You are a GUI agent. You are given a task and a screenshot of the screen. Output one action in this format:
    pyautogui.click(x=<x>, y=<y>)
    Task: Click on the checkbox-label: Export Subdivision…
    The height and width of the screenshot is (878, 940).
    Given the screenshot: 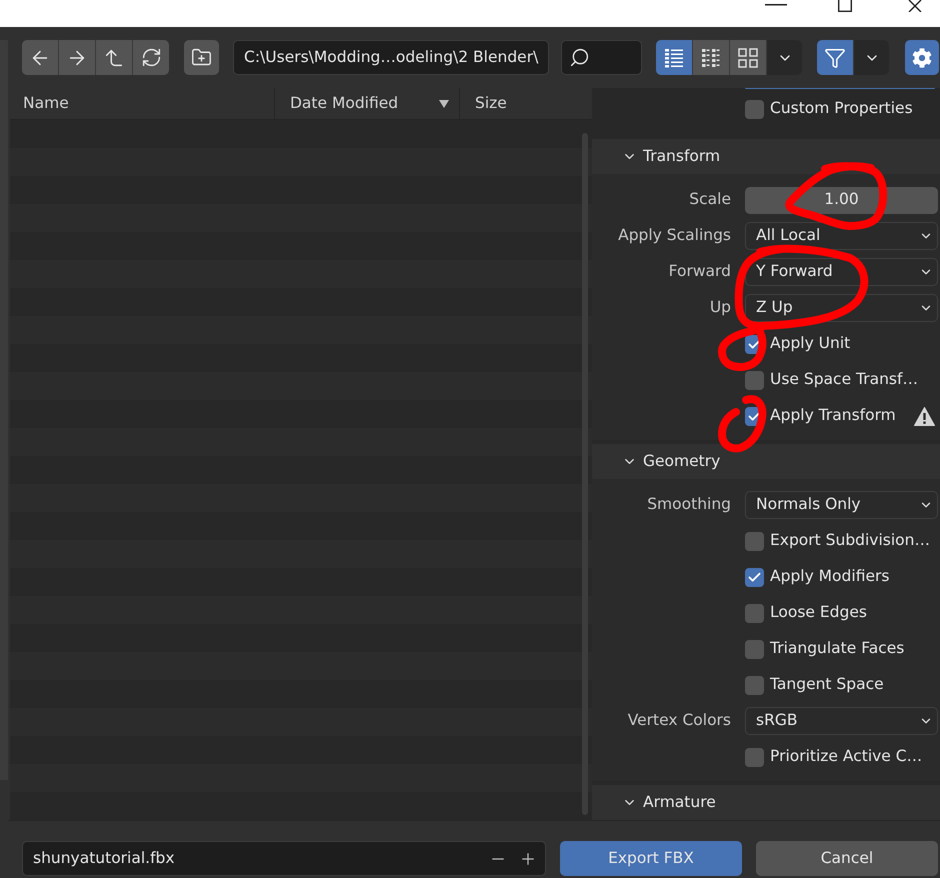 What is the action you would take?
    pyautogui.click(x=850, y=541)
    